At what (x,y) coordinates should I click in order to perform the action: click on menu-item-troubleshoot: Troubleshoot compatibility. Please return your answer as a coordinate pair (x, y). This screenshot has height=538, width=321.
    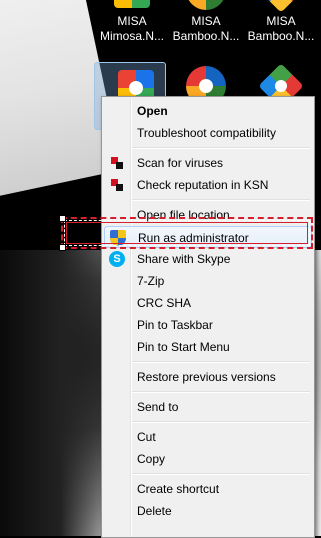
    Looking at the image, I should click on (208, 133).